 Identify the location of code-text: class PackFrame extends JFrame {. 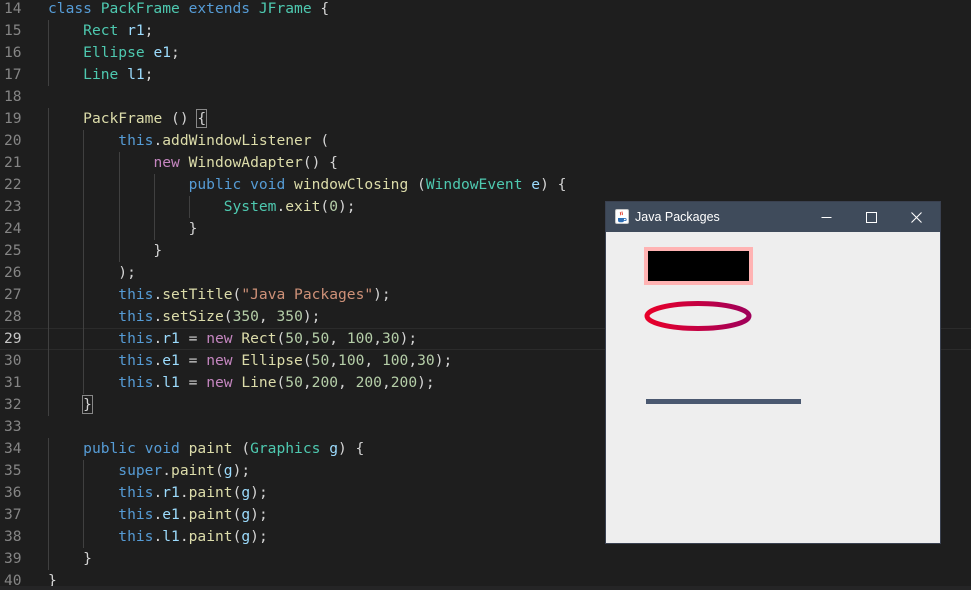
(188, 10).